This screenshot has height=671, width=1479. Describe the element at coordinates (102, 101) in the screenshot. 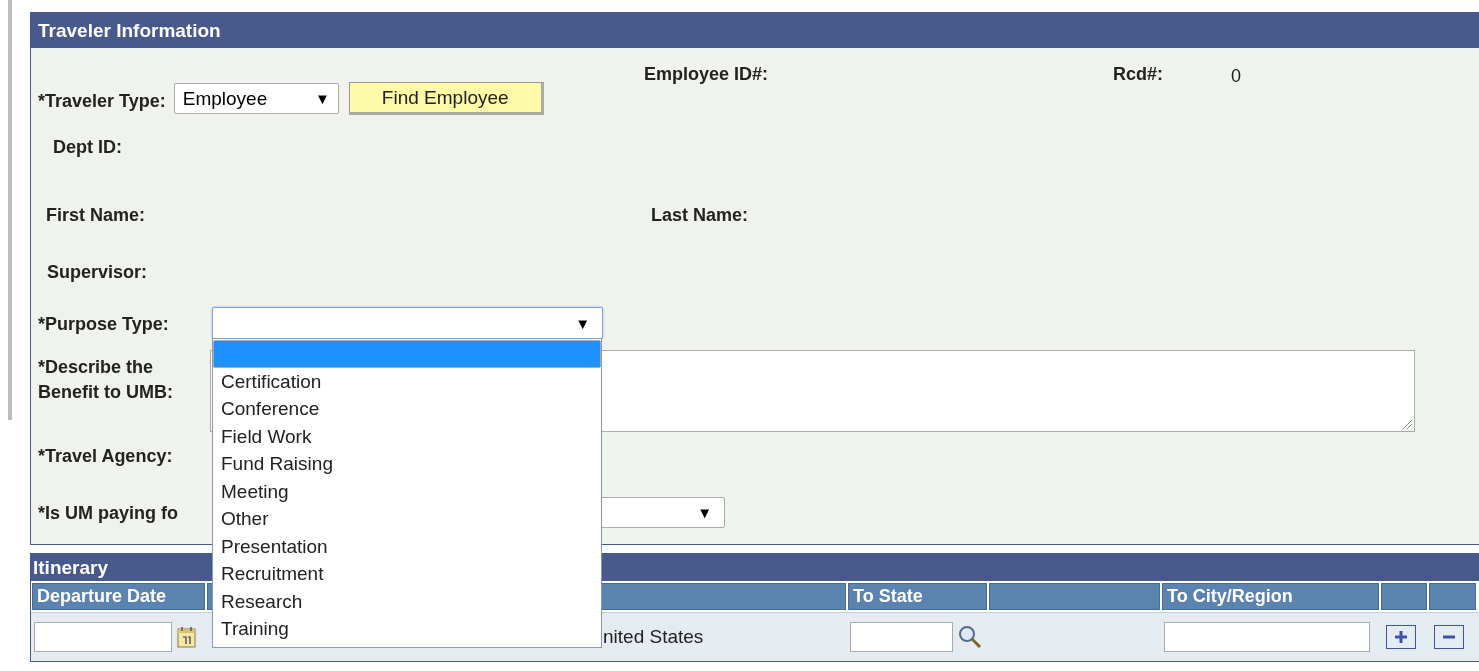

I see `field-label: *Traveler Type:` at that location.